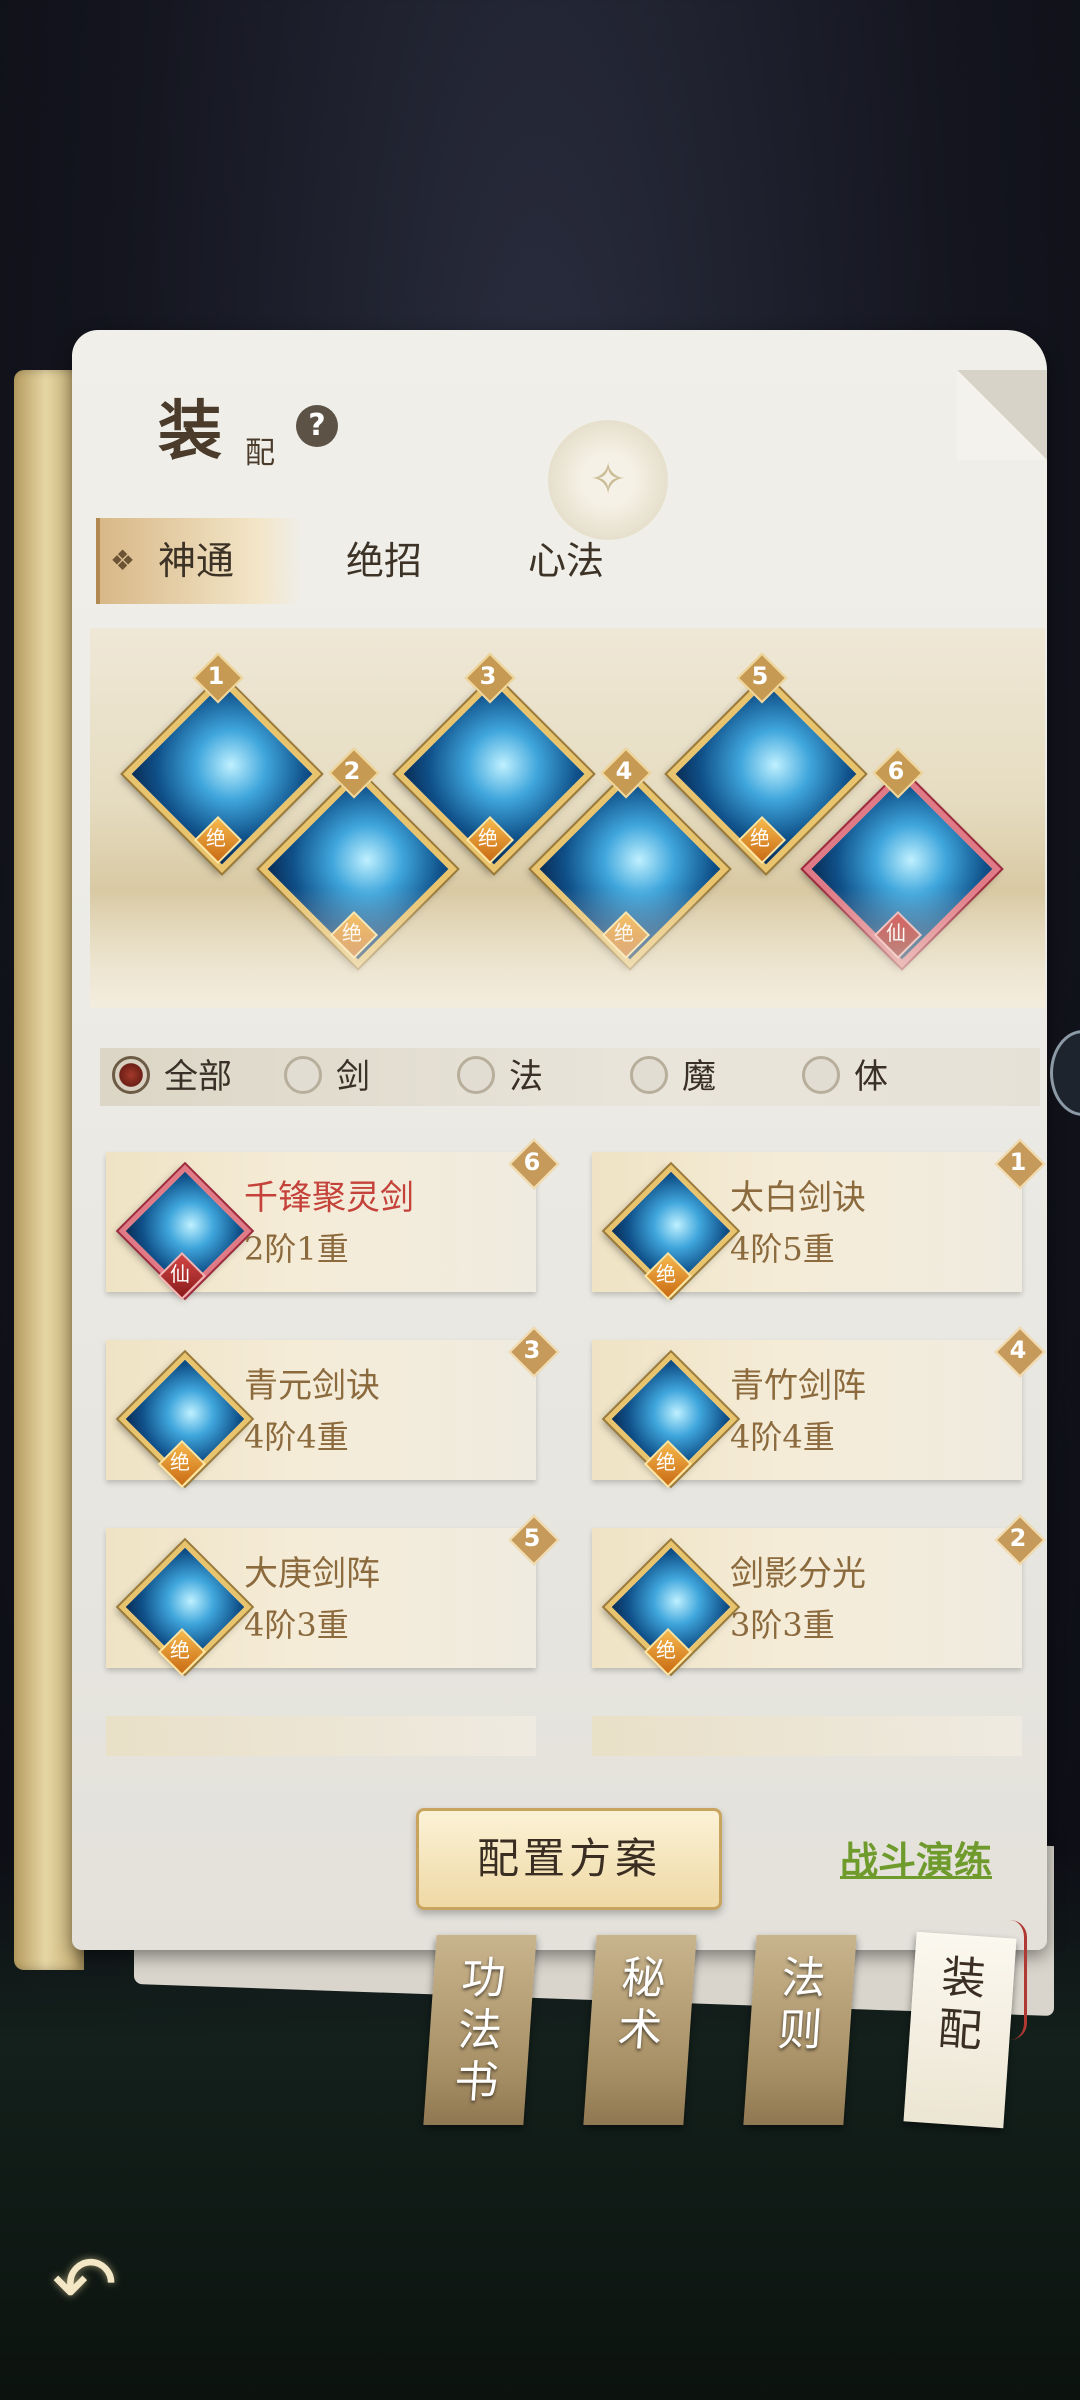 The width and height of the screenshot is (1080, 2400). I want to click on book-tab-label: 功法书, so click(480, 2030).